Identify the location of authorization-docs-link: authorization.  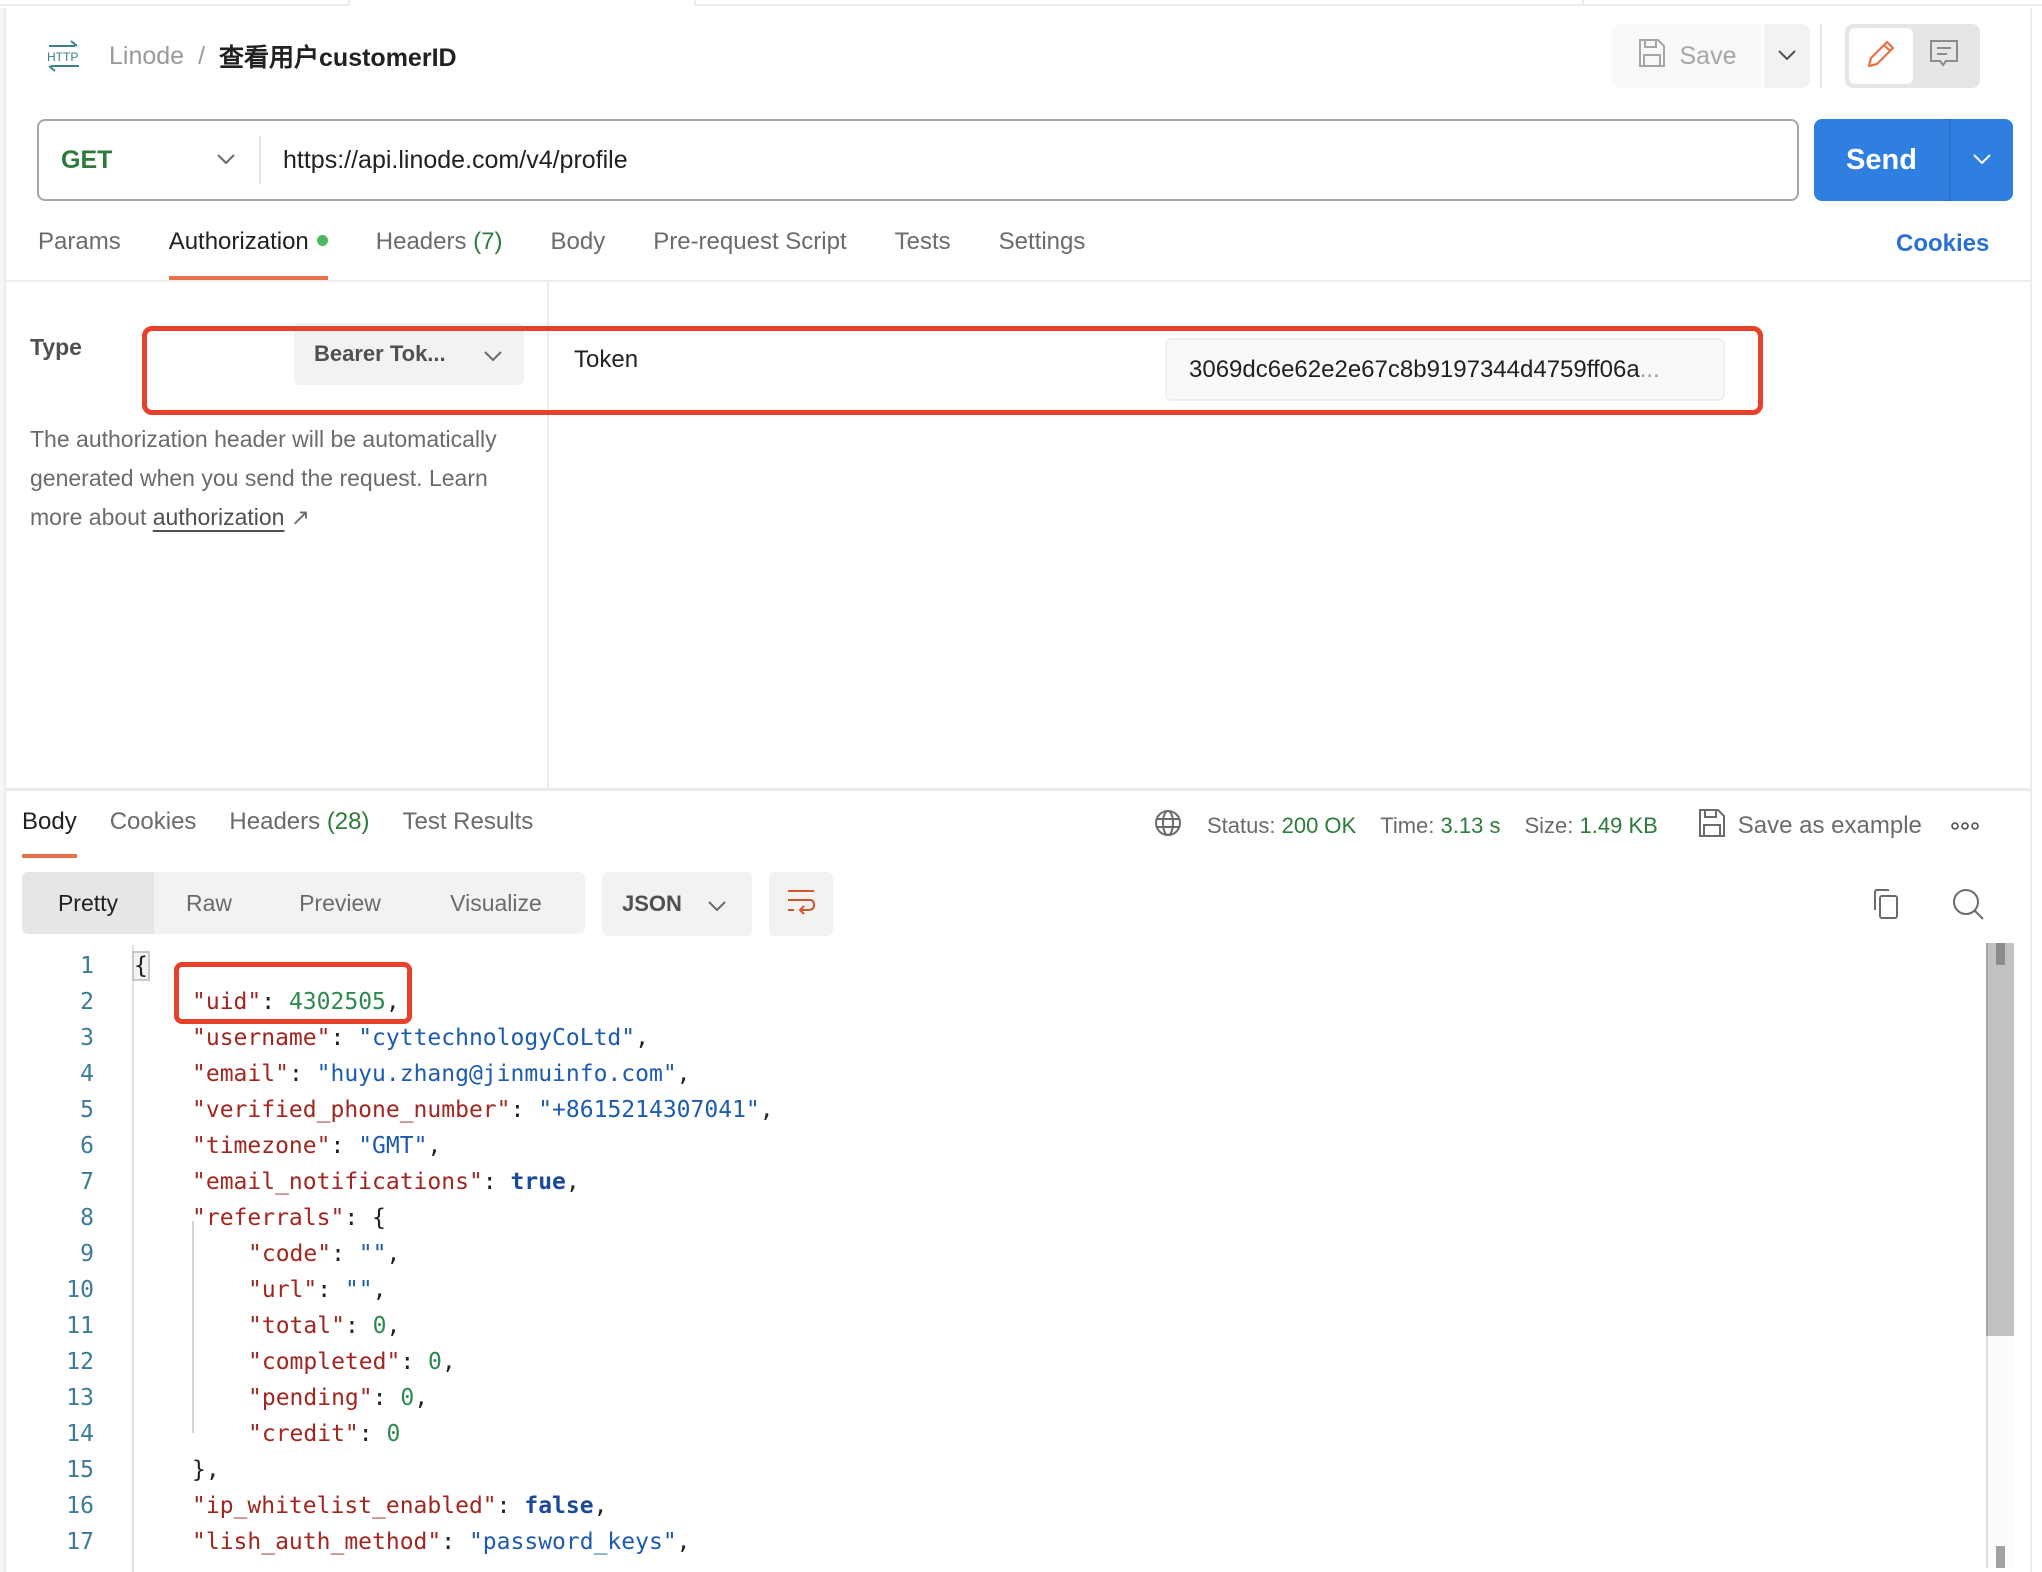
(219, 517).